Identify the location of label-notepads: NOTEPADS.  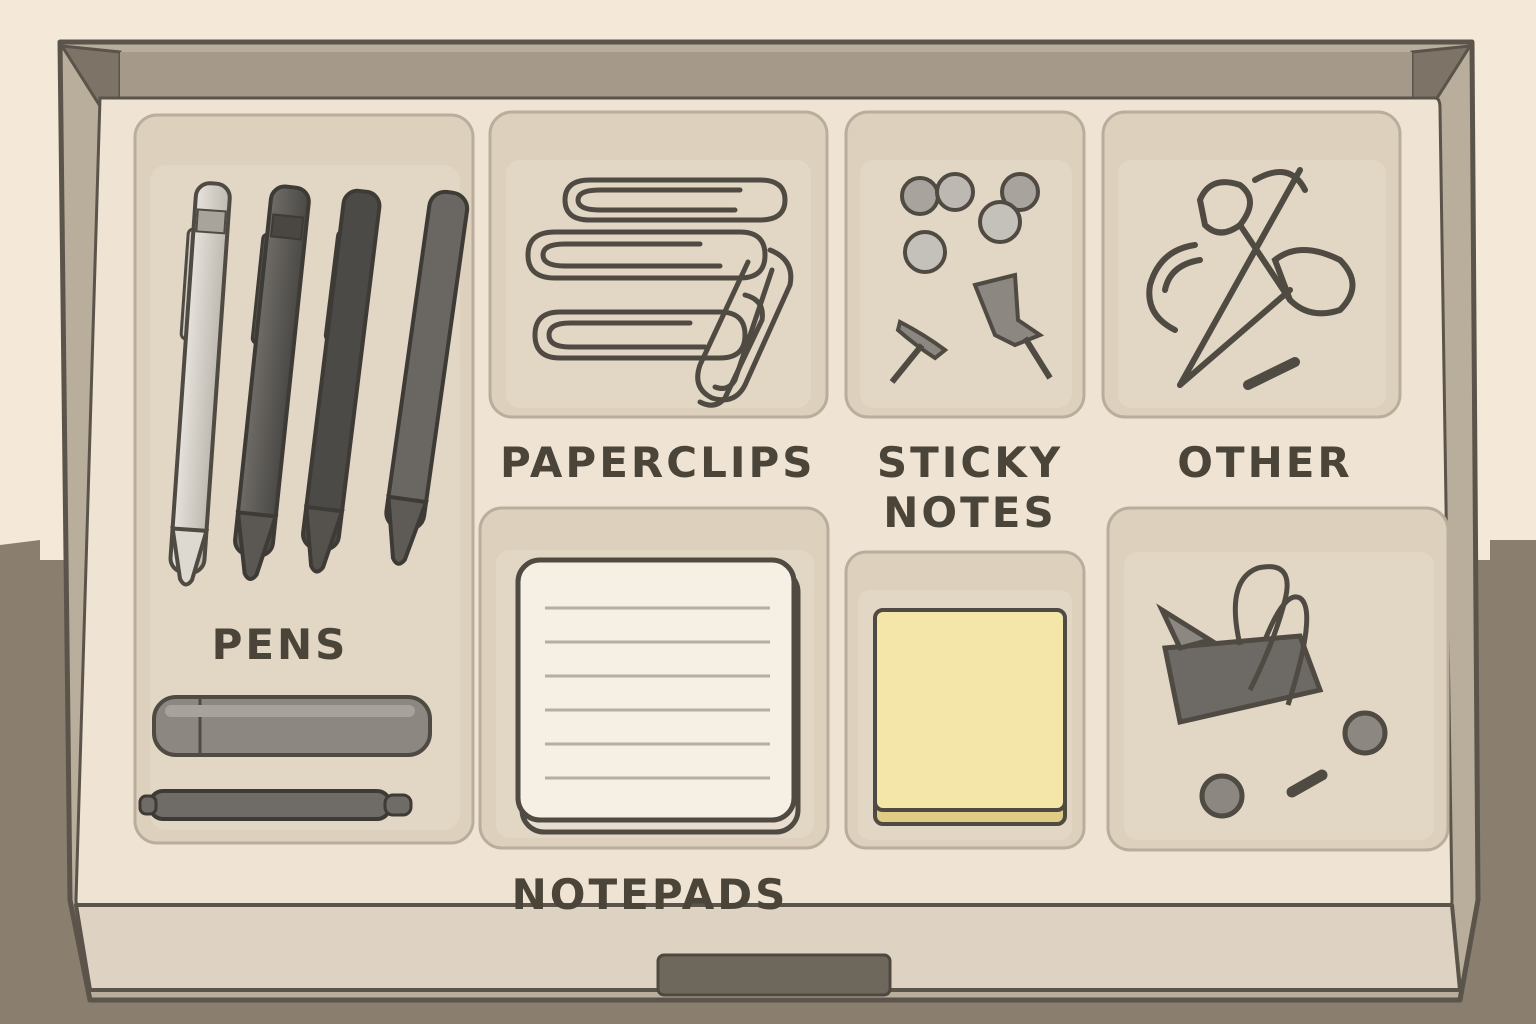
(650, 894).